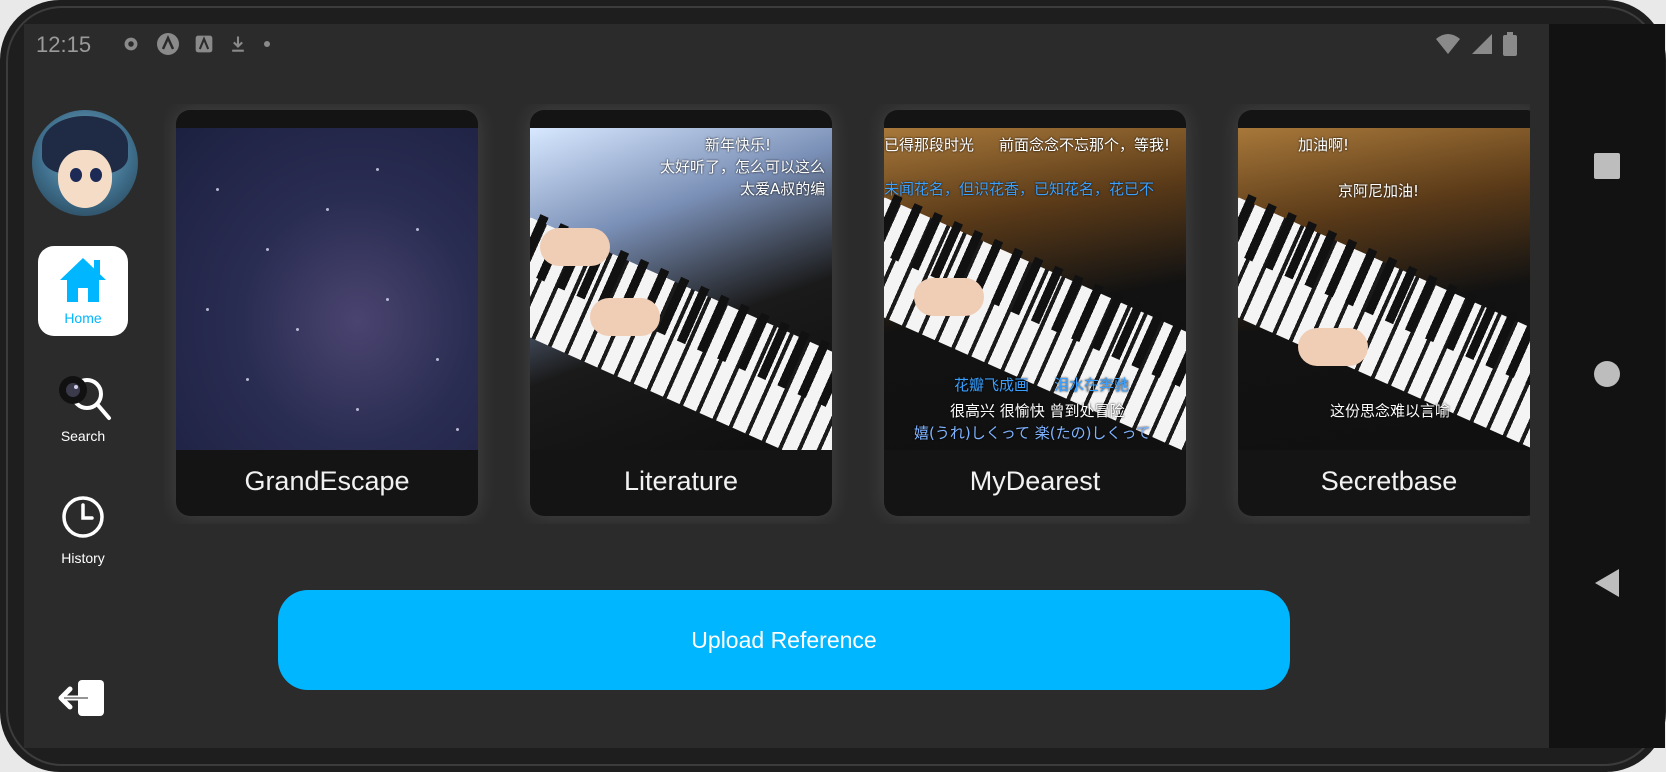  What do you see at coordinates (83, 436) in the screenshot?
I see `sidebar-item-label: Search` at bounding box center [83, 436].